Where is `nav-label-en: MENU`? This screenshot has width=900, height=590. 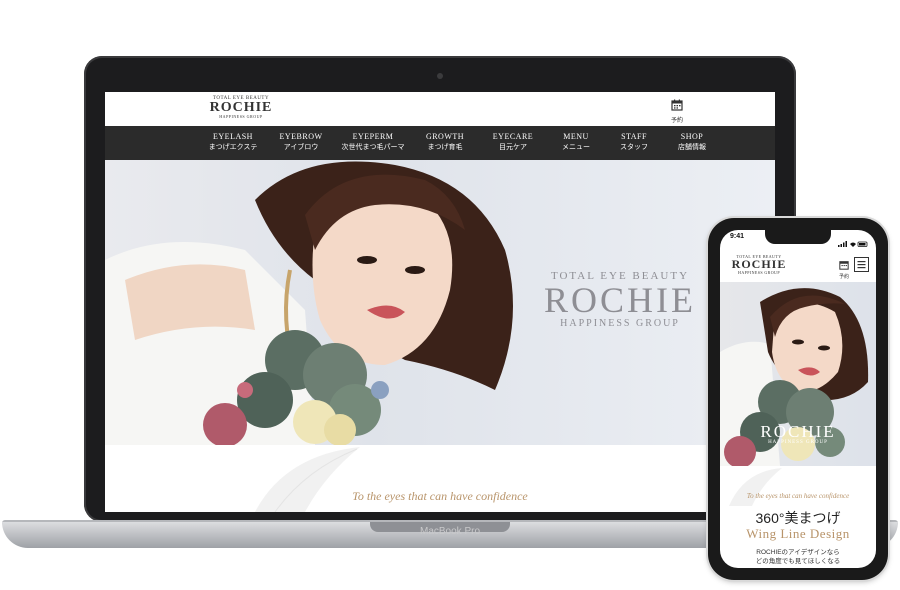 nav-label-en: MENU is located at coordinates (576, 136).